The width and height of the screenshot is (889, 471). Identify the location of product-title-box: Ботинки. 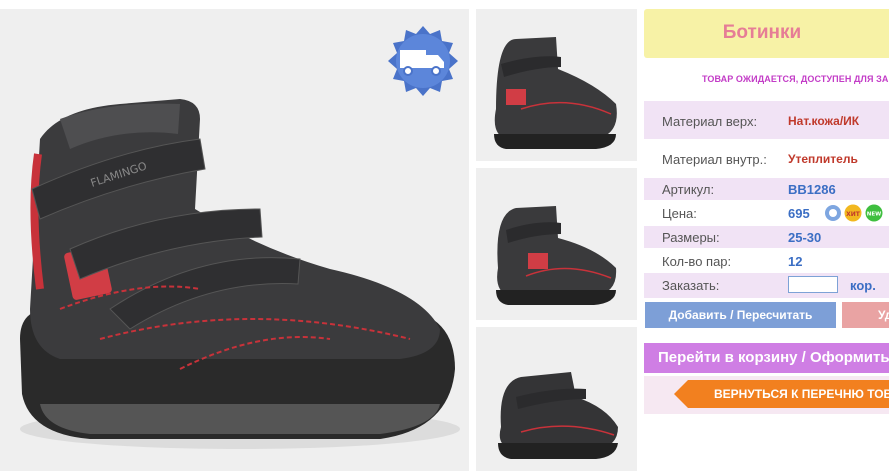
(766, 33).